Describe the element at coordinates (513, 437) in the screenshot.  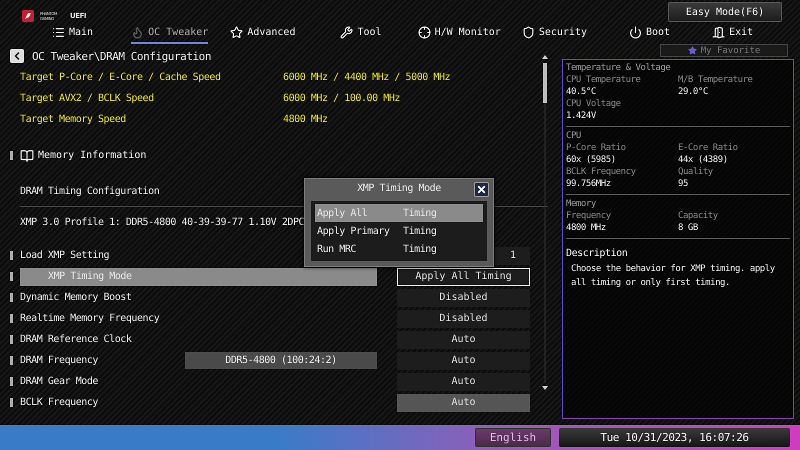
I see `language-button: English` at that location.